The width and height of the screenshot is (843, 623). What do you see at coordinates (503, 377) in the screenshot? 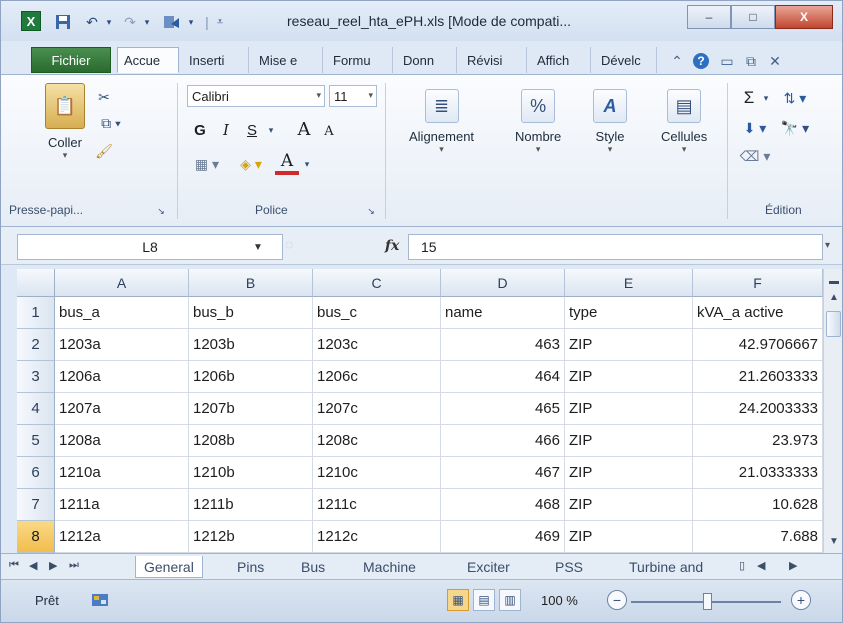
I see `table-cell: 464` at bounding box center [503, 377].